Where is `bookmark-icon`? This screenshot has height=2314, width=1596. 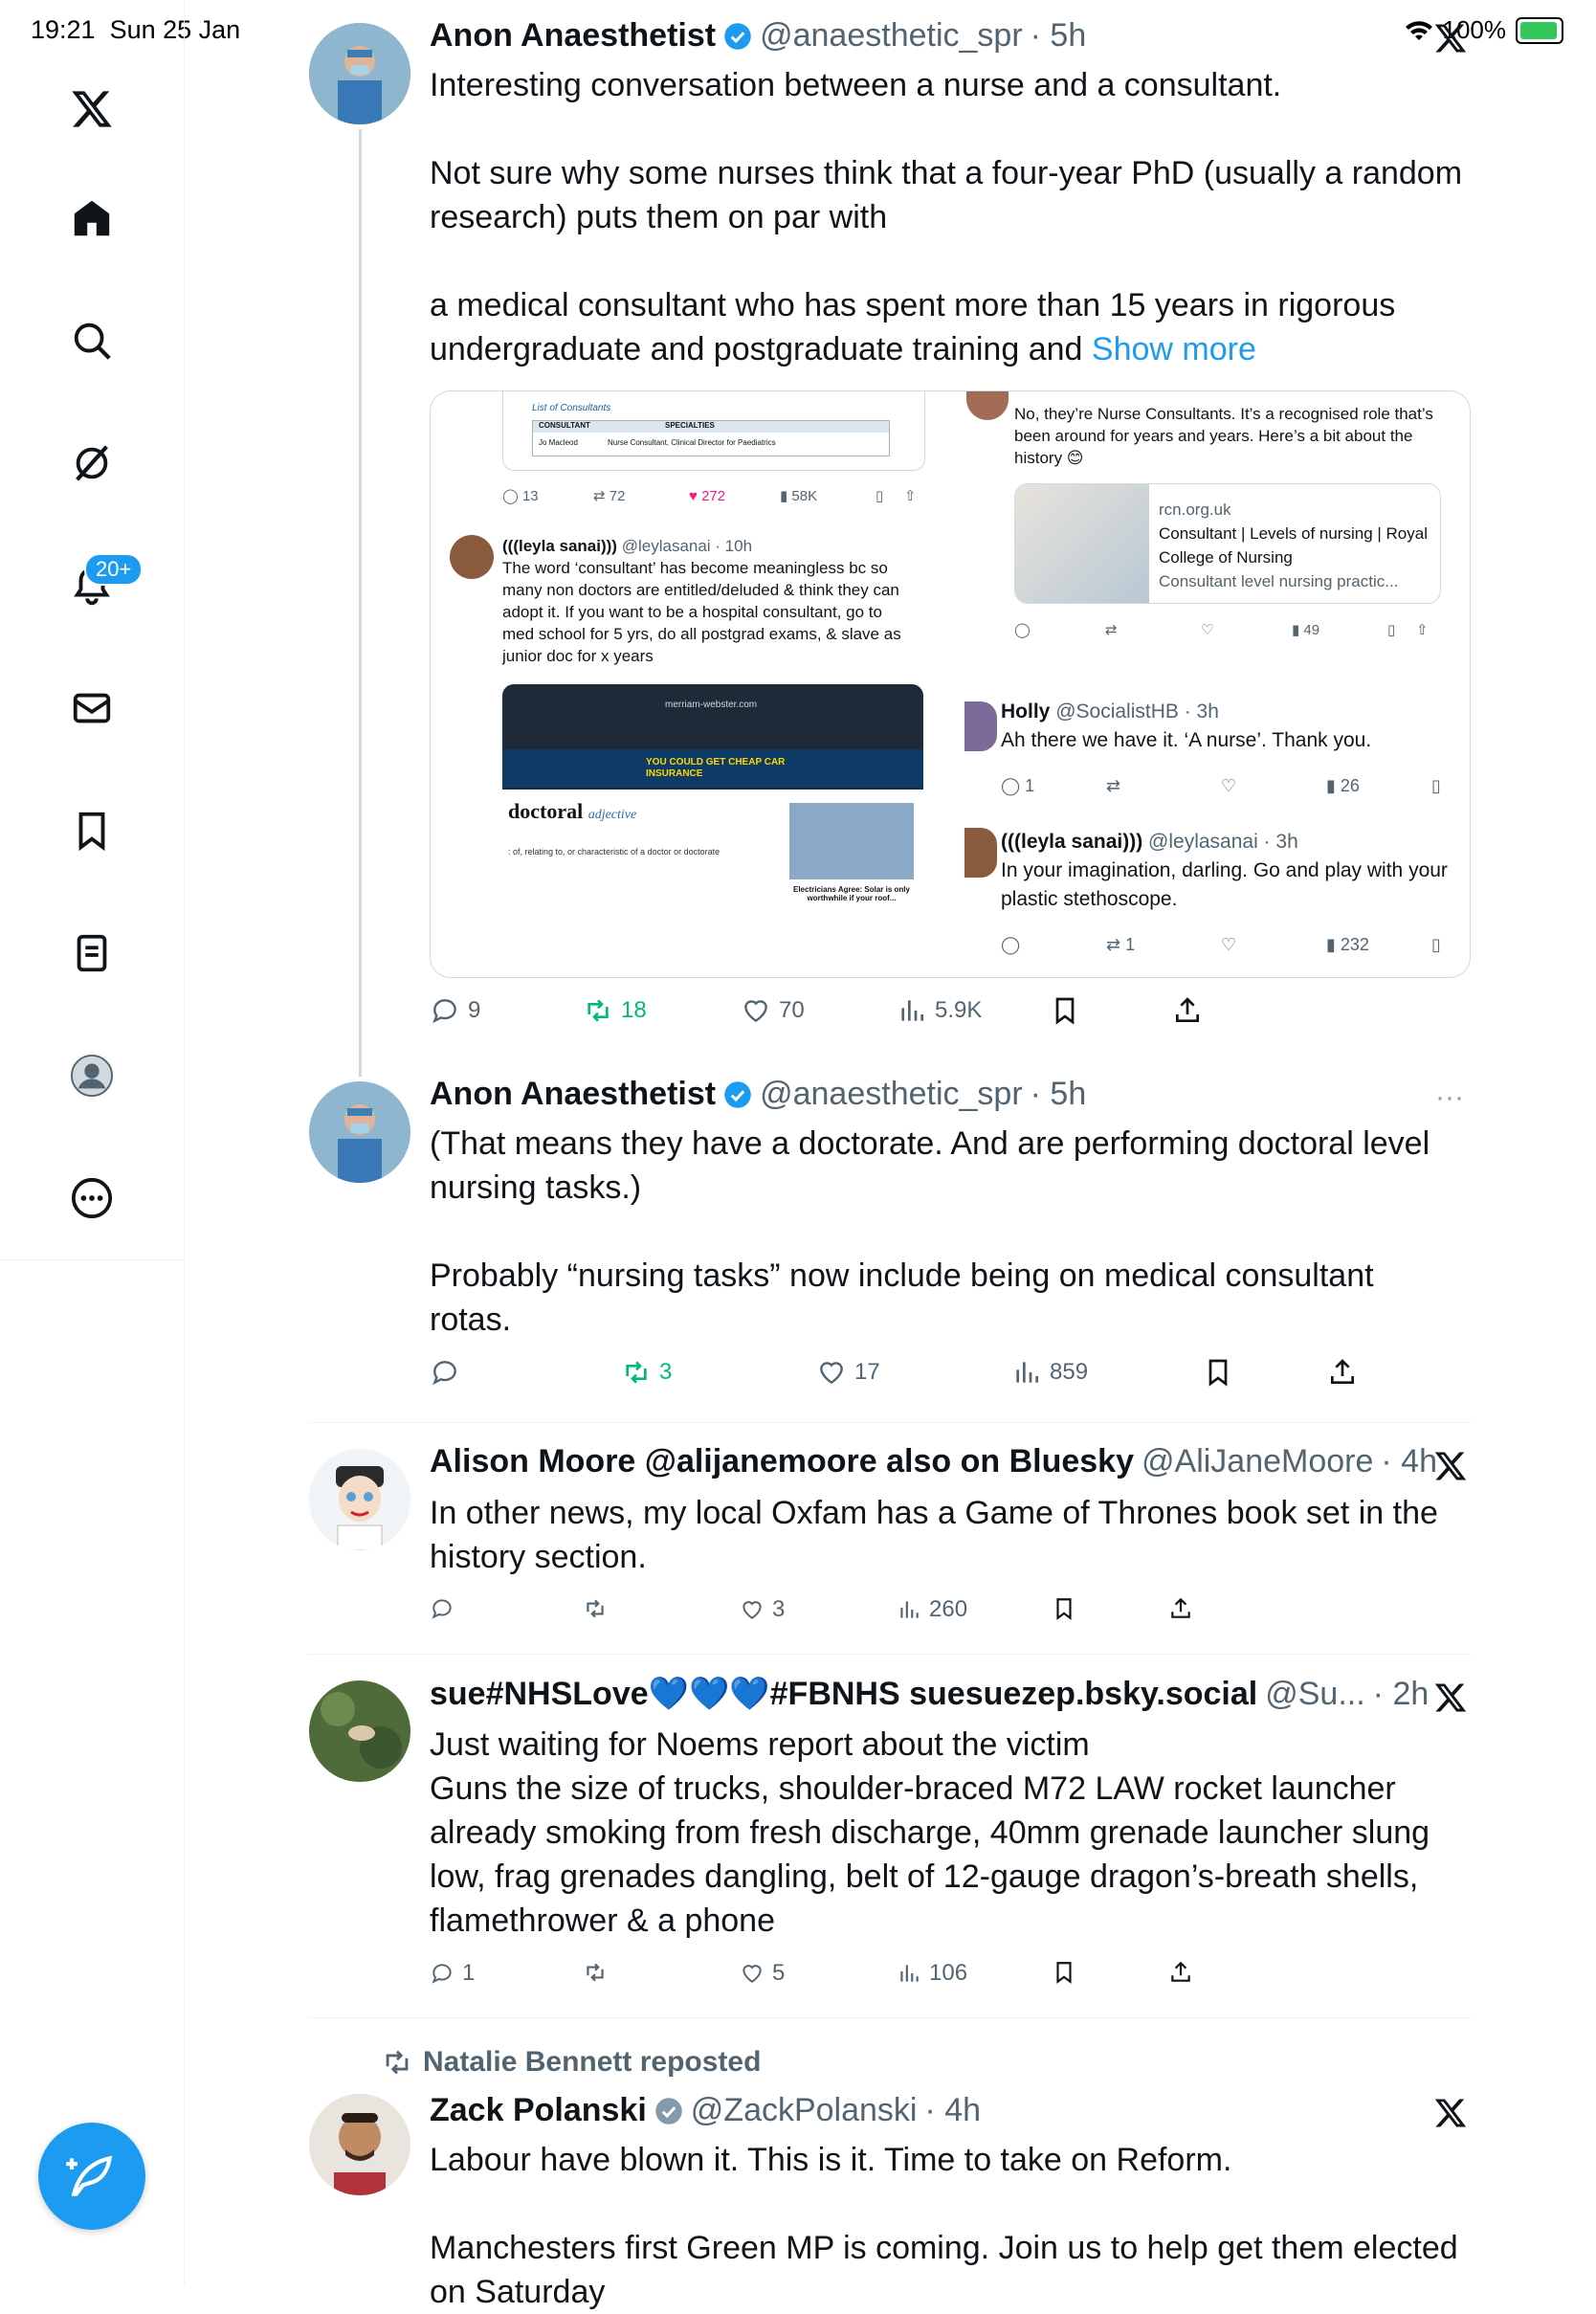
bookmark-icon is located at coordinates (1065, 1011).